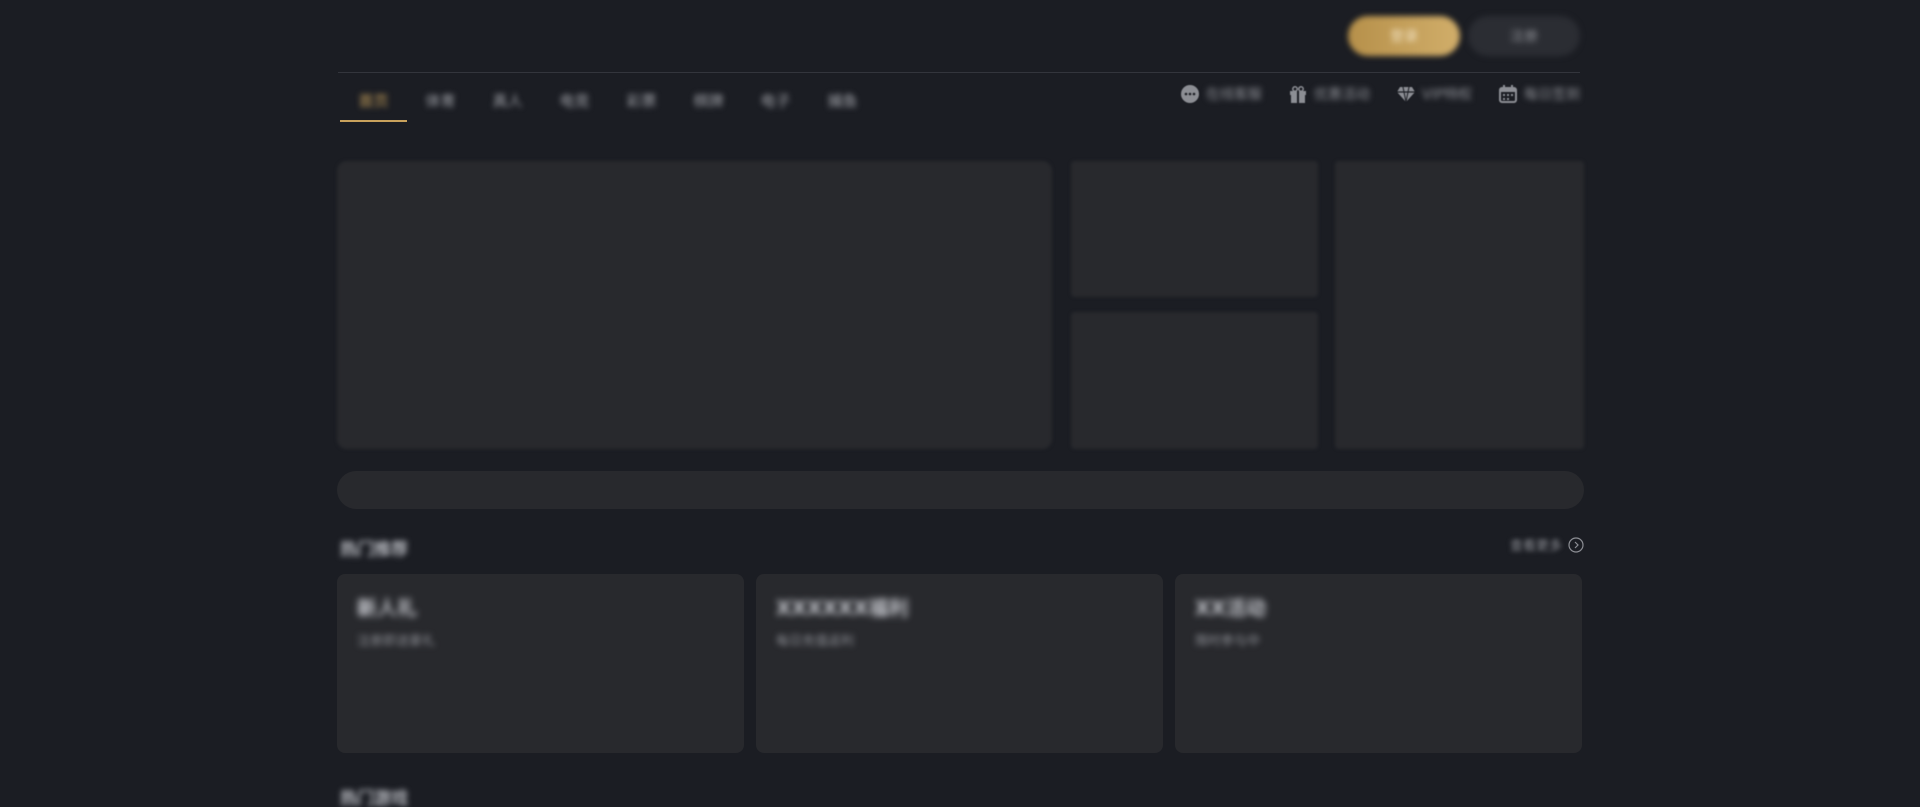 The height and width of the screenshot is (807, 1920). I want to click on main-nav-tabs: 首页 体育 真人 电竞 彩票 棋牌 电子 捕鱼, so click(608, 101).